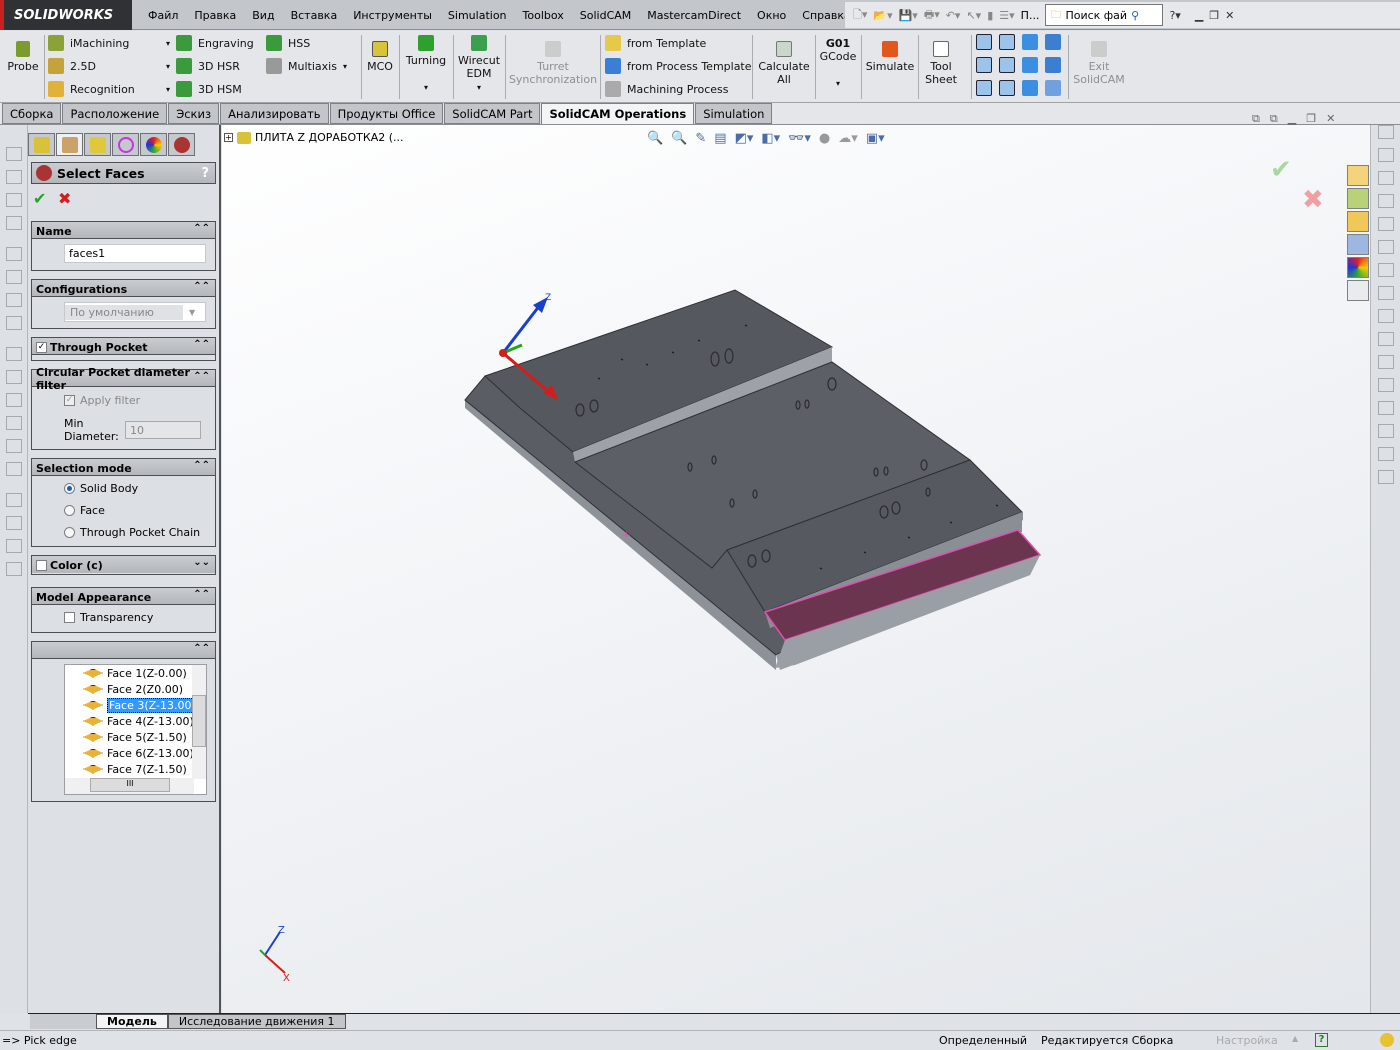  What do you see at coordinates (210, 43) in the screenshot?
I see `engraving-button: ▾ Engraving` at bounding box center [210, 43].